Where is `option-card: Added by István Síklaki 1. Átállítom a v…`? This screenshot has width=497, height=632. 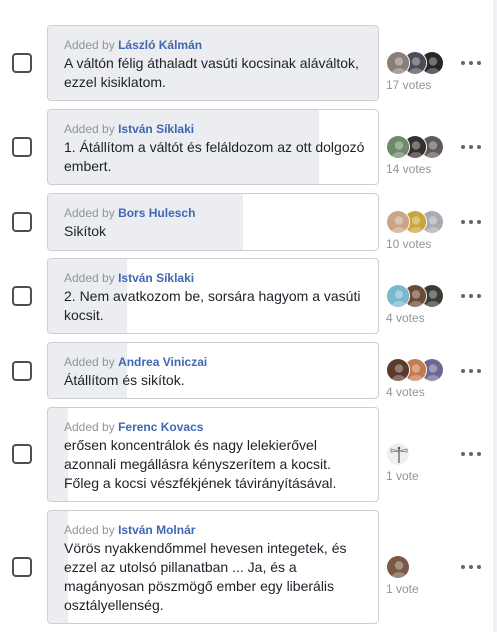
option-card: Added by István Síklaki 1. Átállítom a v… is located at coordinates (213, 147).